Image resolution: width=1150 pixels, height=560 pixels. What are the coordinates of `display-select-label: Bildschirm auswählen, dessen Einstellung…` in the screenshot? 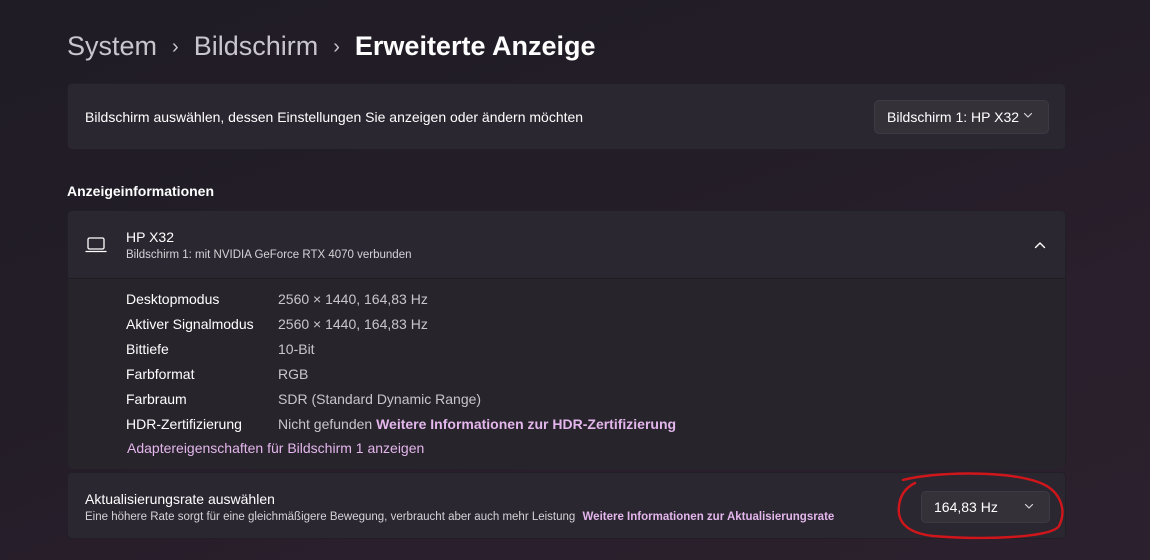 It's located at (334, 117).